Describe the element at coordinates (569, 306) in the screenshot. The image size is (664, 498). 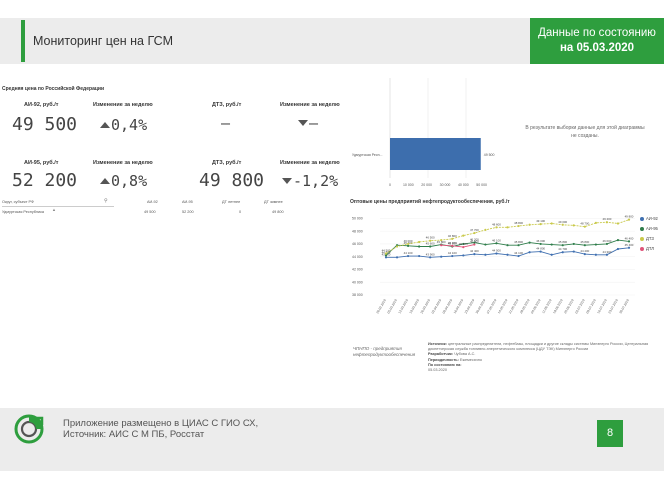
I see `x-tick-label: 25.06.2019` at that location.